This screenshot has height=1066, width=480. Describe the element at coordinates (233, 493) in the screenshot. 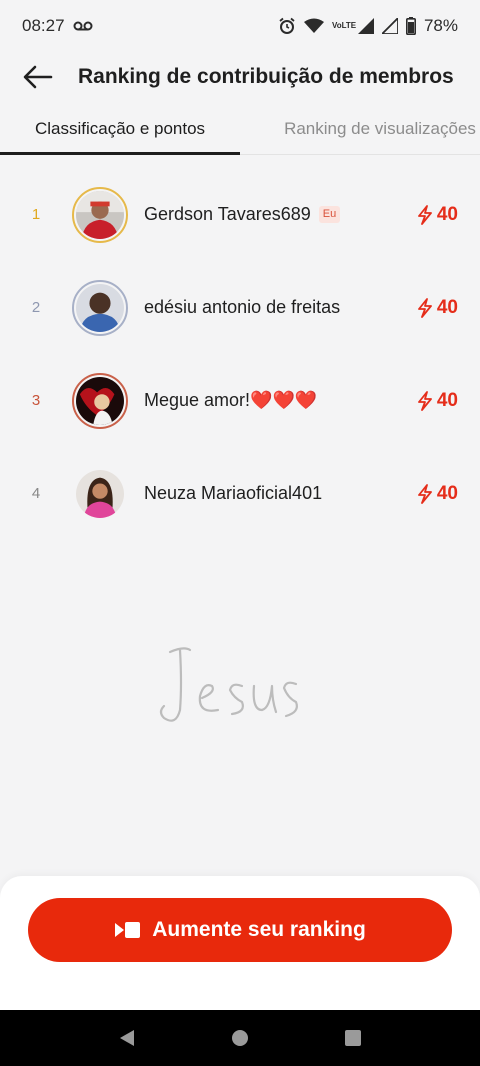

I see `member-name: Neuza Mariaoficial401` at that location.